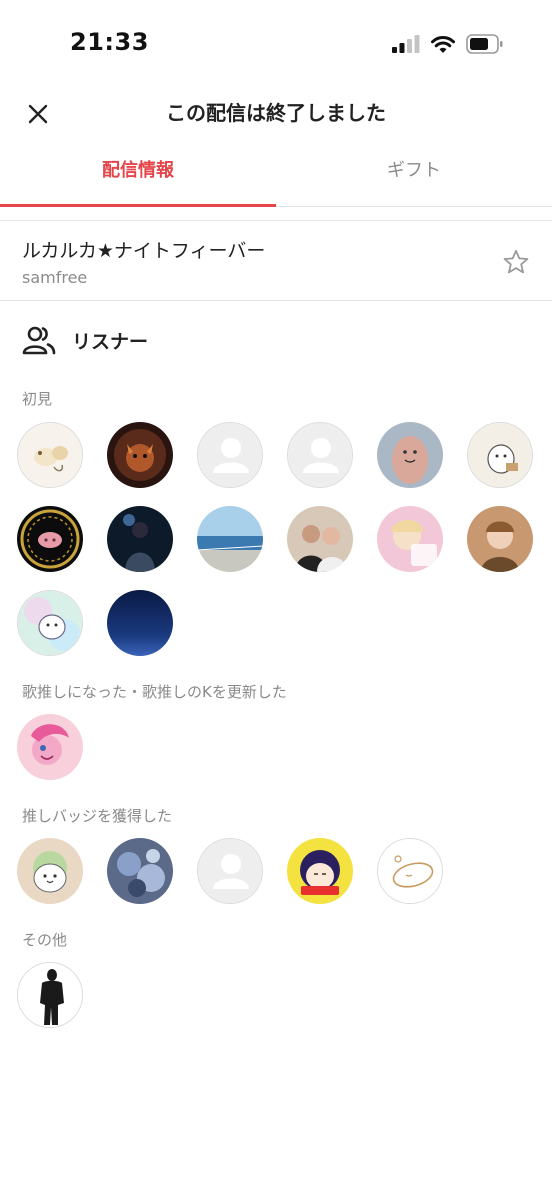  I want to click on tab-stream-info-label: 配信情報, so click(138, 170).